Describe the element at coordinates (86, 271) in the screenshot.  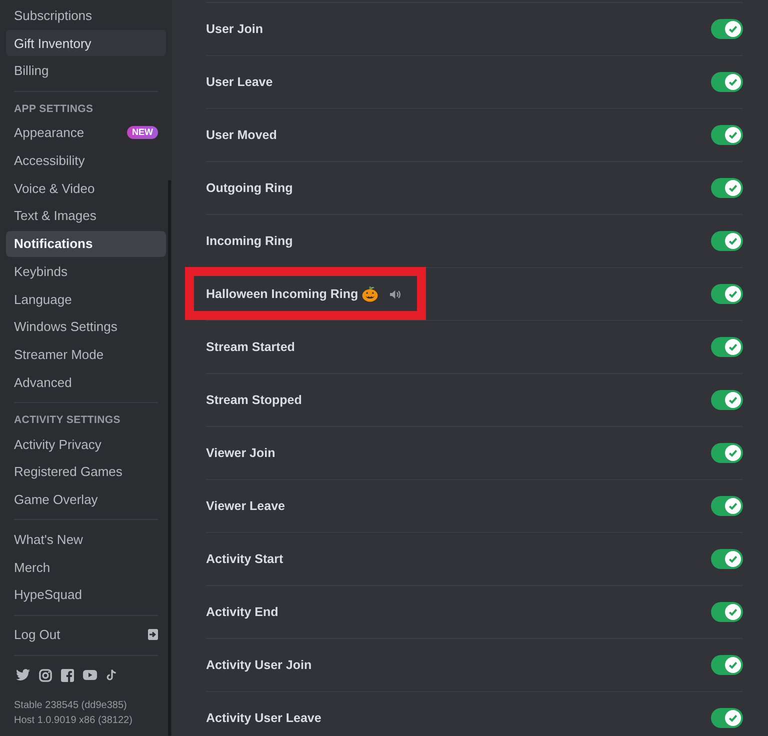
I see `sidebar-item: Keybinds` at that location.